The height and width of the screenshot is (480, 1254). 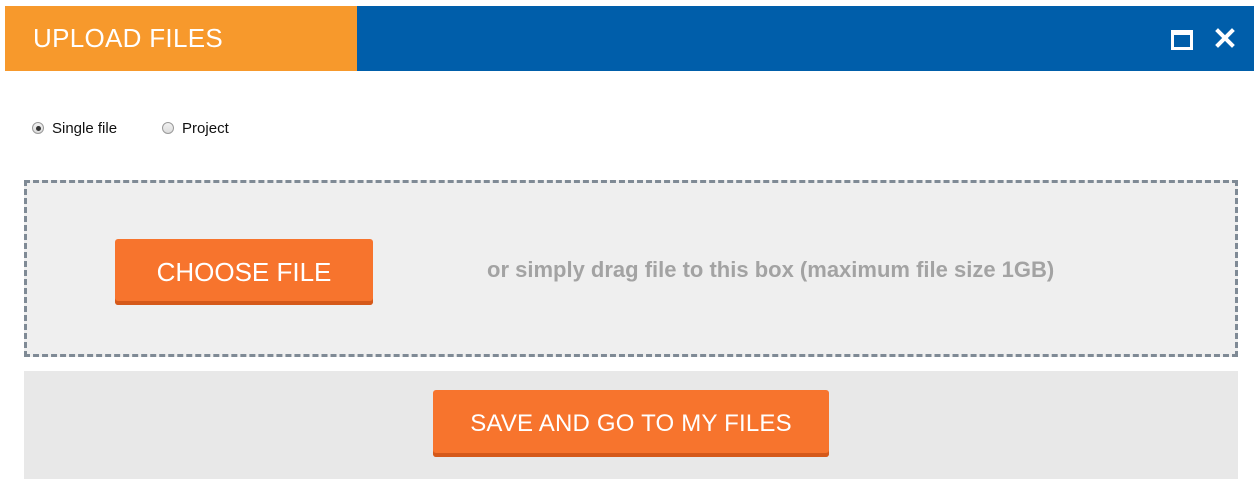 I want to click on radio-single-file: Single file, so click(x=74, y=128).